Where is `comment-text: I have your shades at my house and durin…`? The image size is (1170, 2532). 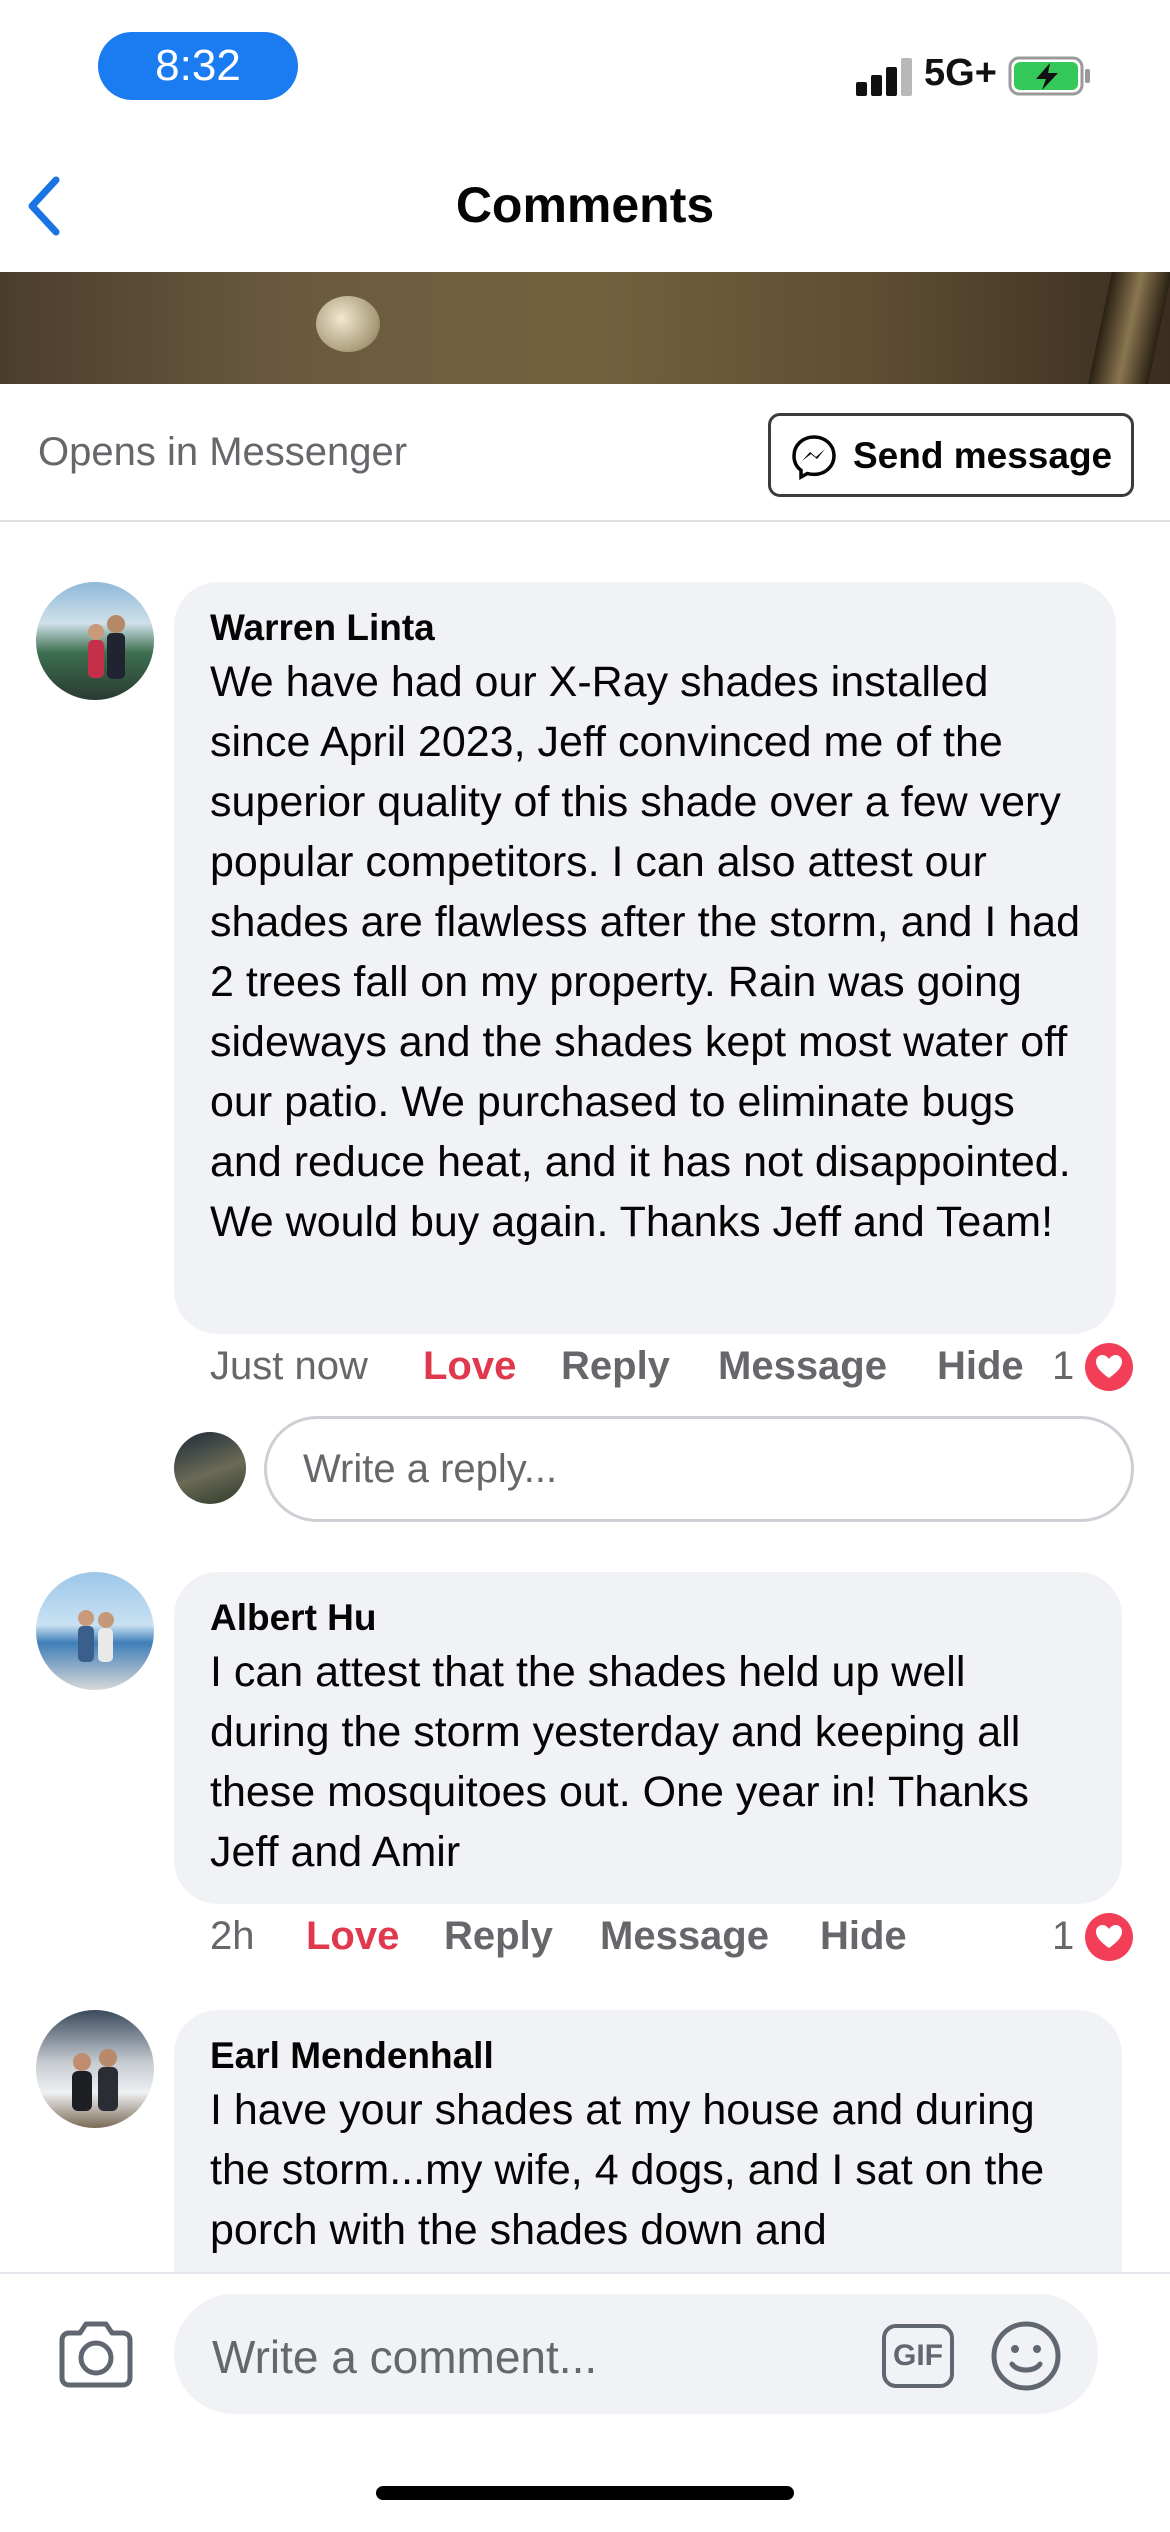 comment-text: I have your shades at my house and durin… is located at coordinates (627, 2170).